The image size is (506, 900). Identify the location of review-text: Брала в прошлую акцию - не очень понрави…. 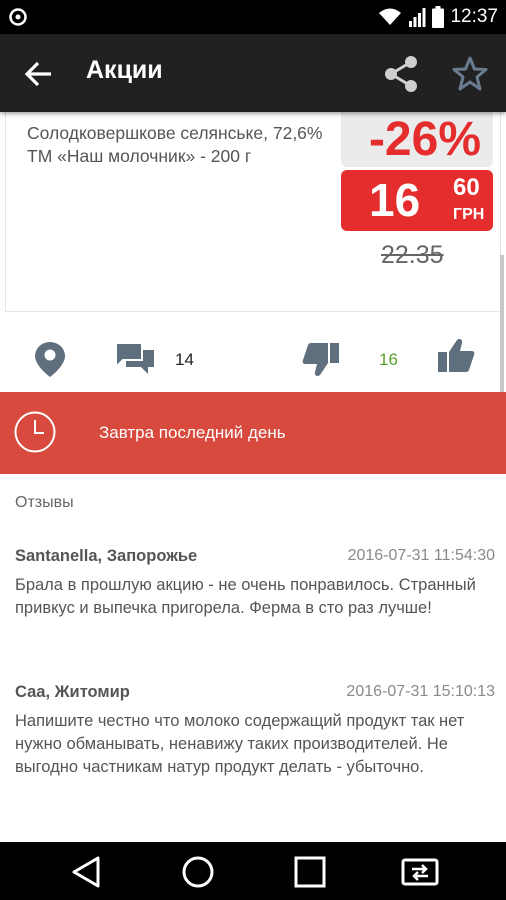
(245, 596).